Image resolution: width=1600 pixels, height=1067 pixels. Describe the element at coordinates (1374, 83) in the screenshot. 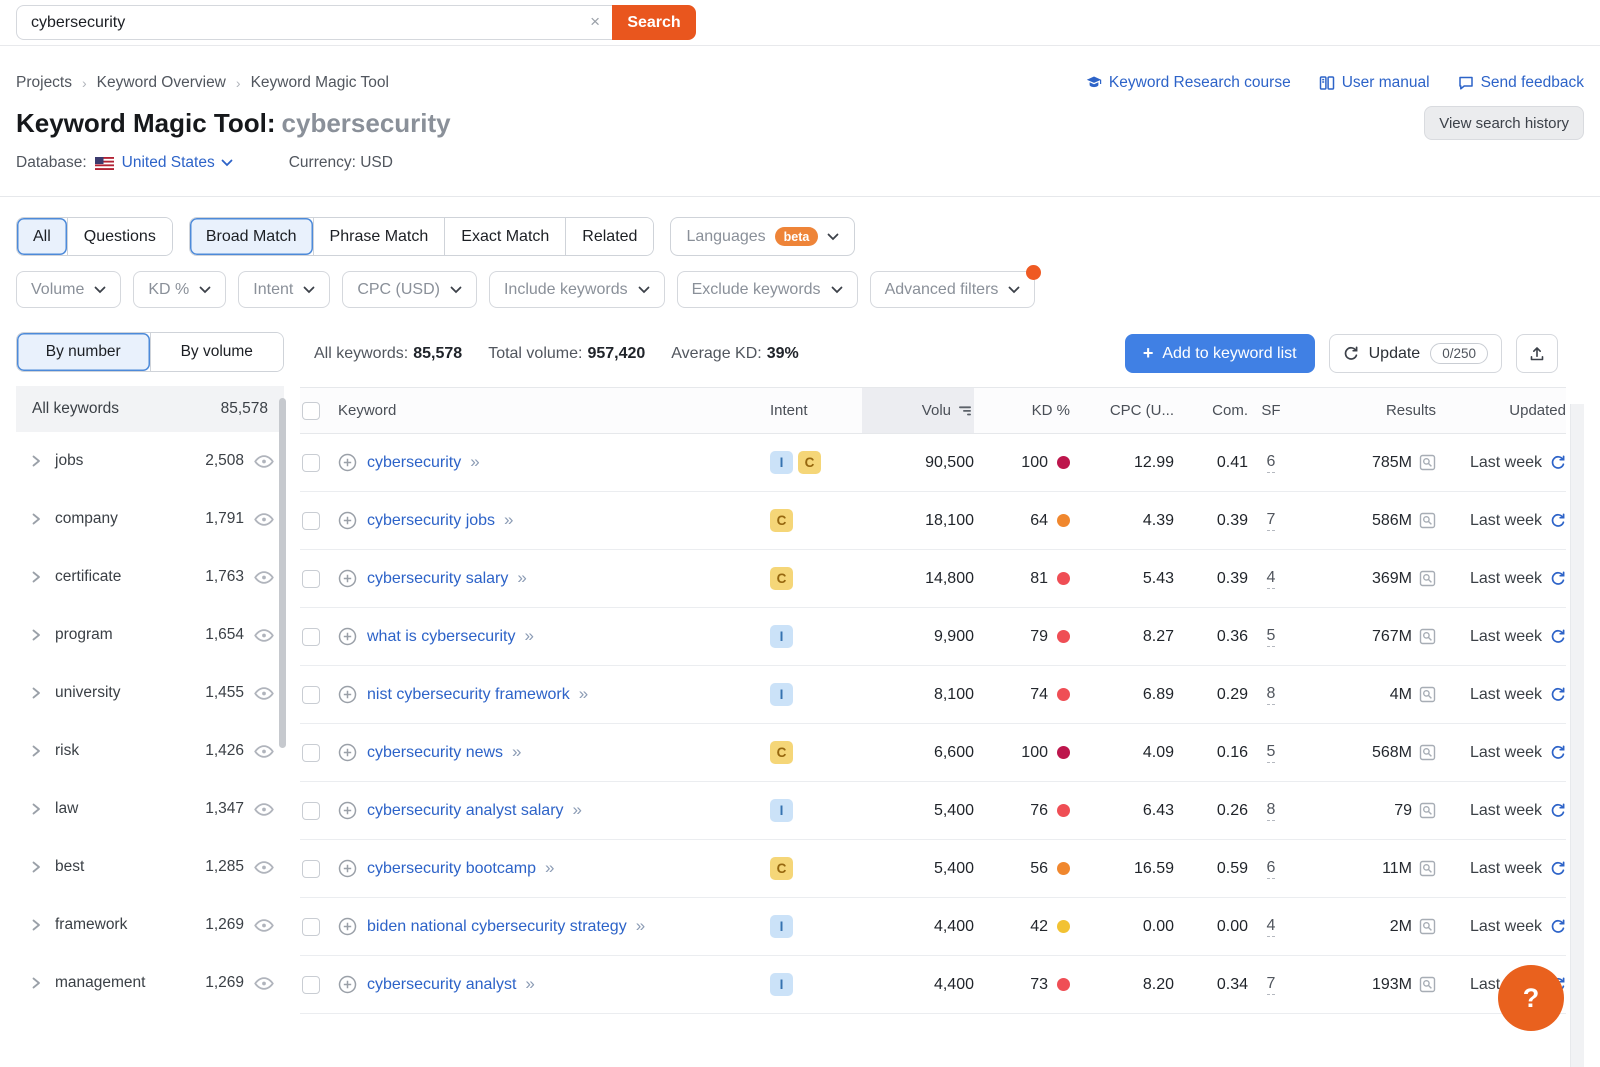

I see `user-manual-link: User manual` at that location.